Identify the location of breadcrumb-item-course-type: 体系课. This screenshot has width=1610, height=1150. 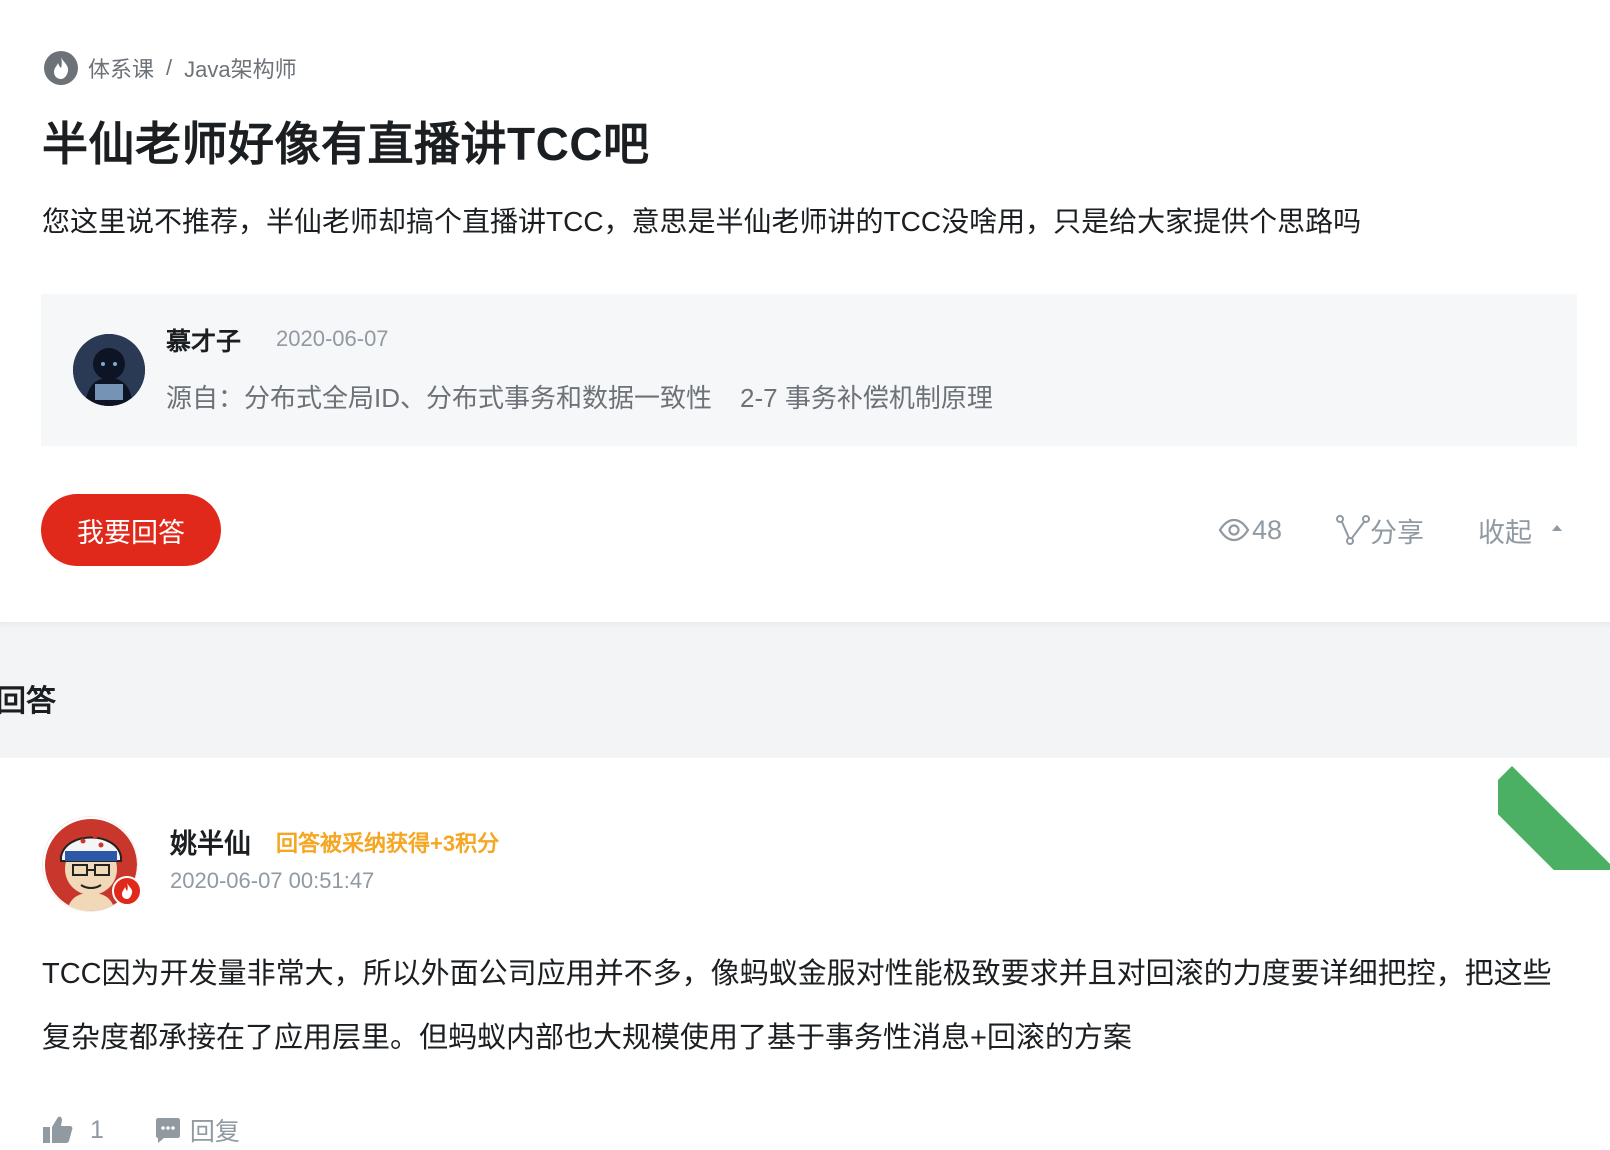
(121, 68).